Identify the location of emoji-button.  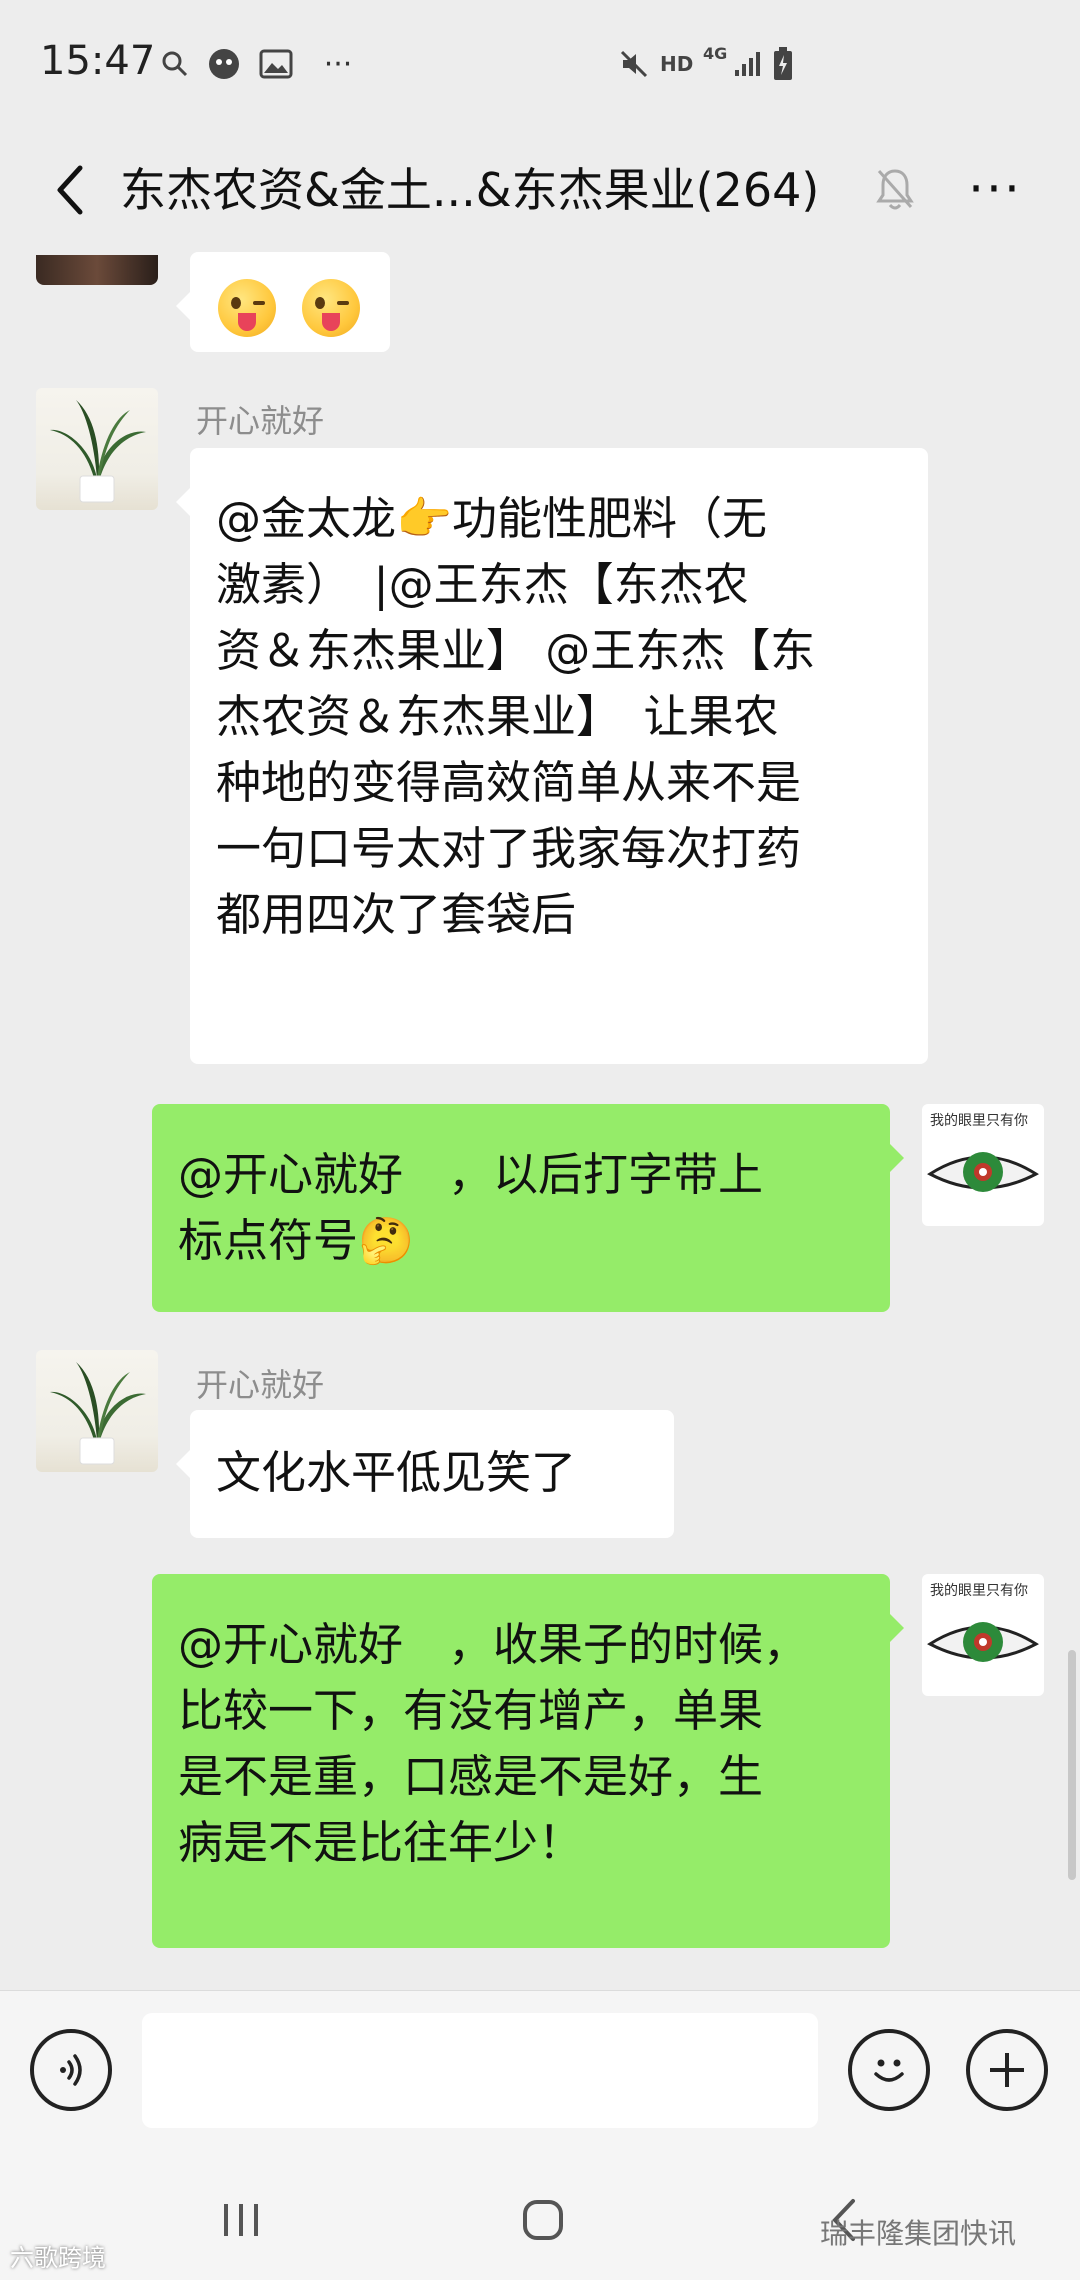
(889, 2070).